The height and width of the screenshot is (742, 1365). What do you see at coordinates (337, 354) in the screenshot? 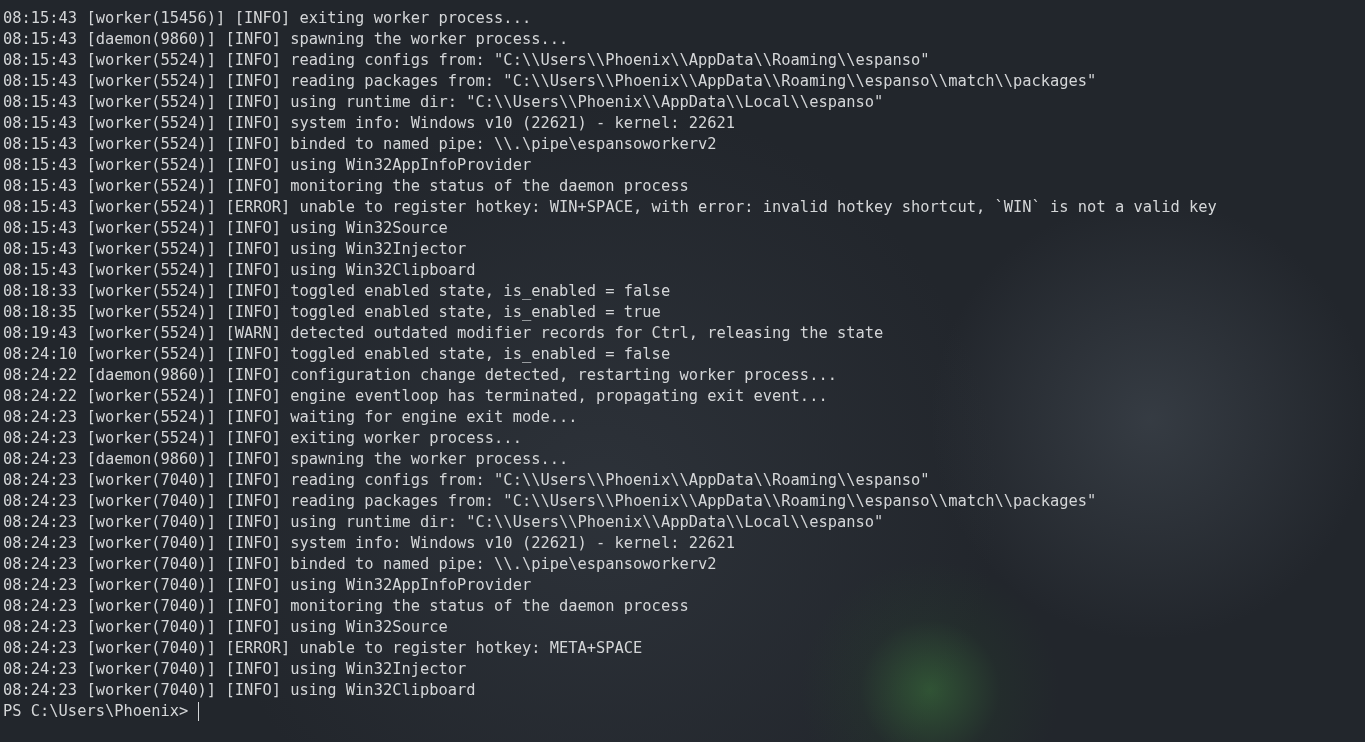
I see `log-line: 08:24:10 [worker(5524)] [INFO] toggled enabled state, is_enabled = false` at bounding box center [337, 354].